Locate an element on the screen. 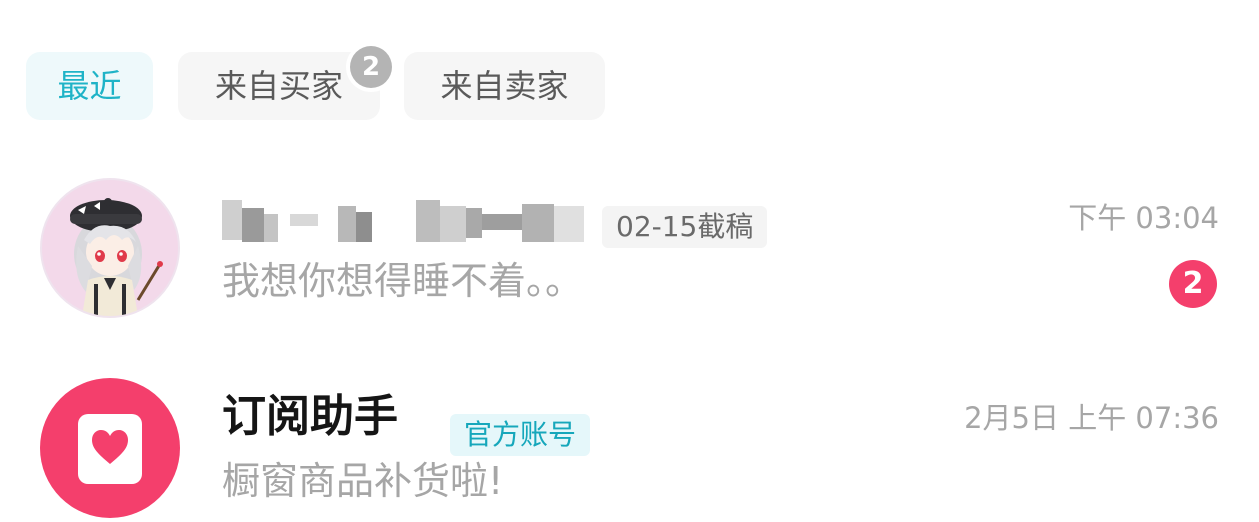 This screenshot has height=522, width=1259. filter-tabs: 最近 来自买家 2 来自卖家 is located at coordinates (326, 83).